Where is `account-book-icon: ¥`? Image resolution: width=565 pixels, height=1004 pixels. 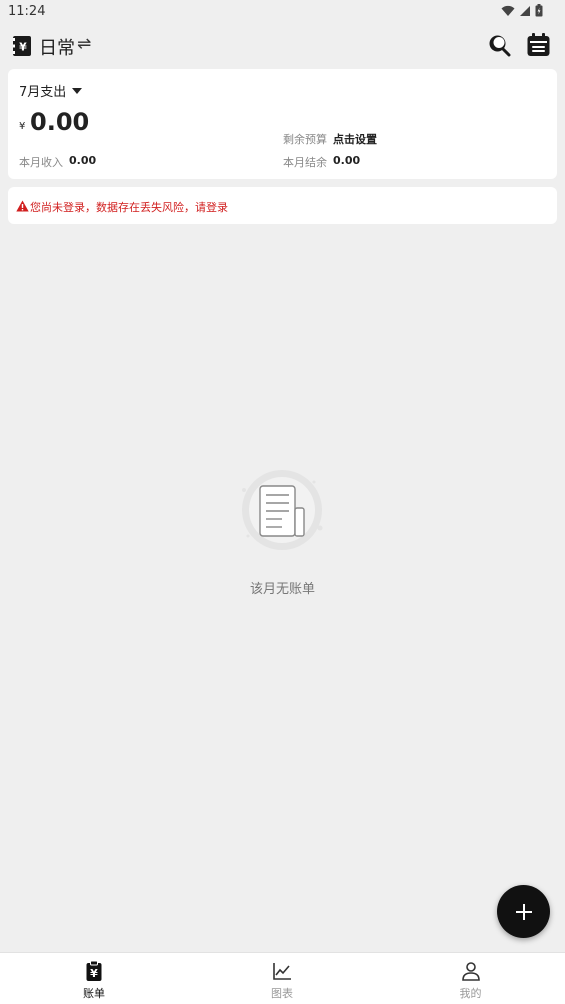
account-book-icon: ¥ is located at coordinates (22, 46).